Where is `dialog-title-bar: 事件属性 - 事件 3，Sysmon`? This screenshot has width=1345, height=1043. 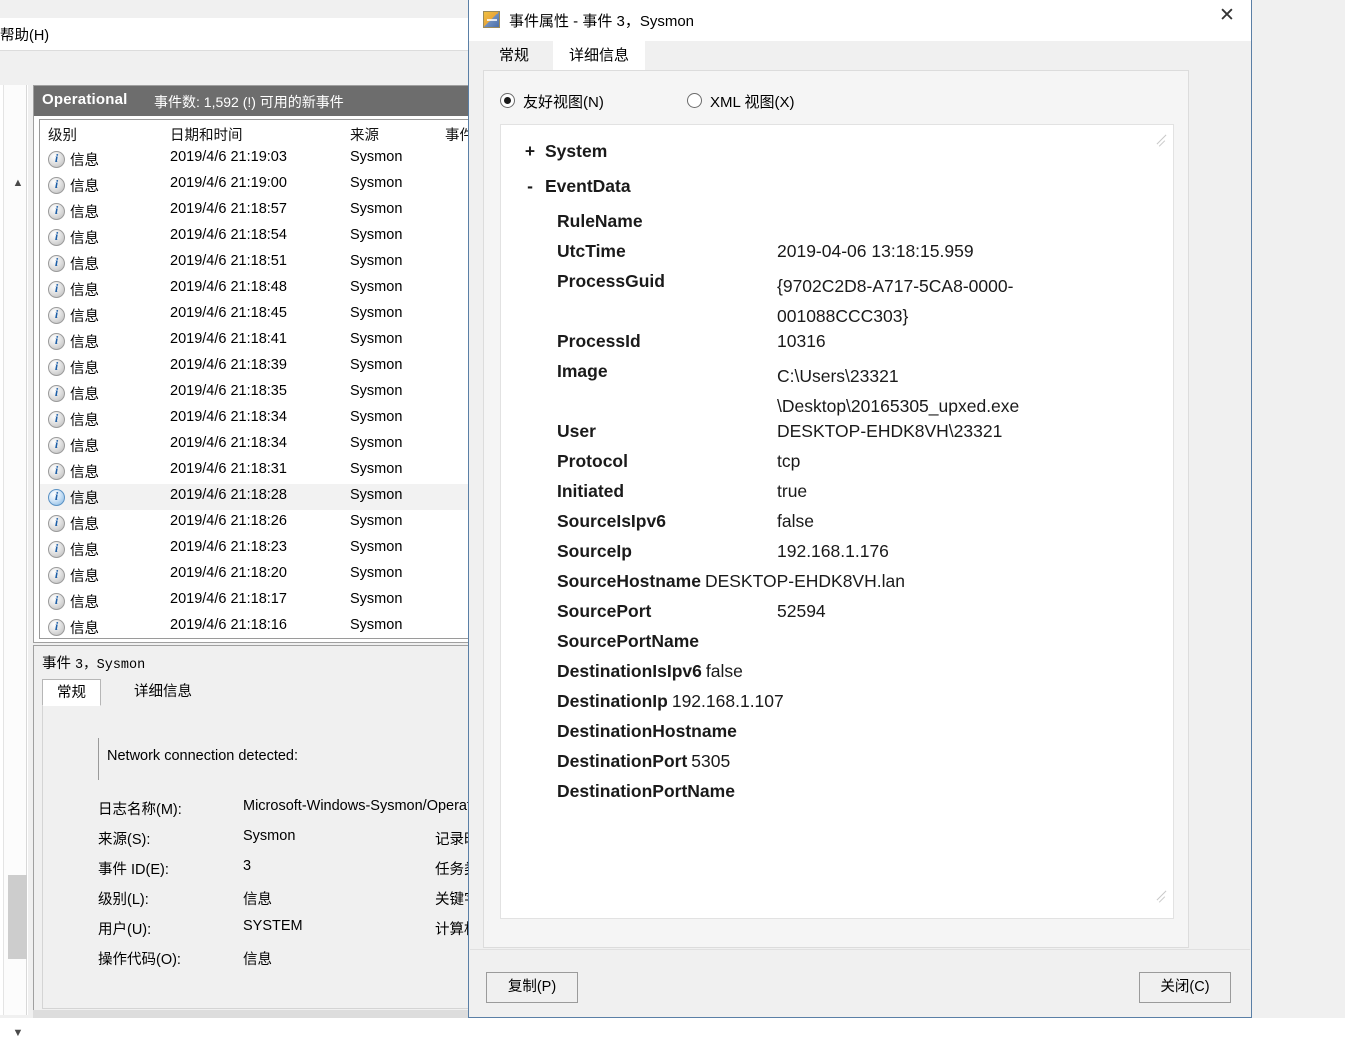
dialog-title-bar: 事件属性 - 事件 3，Sysmon is located at coordinates (860, 20).